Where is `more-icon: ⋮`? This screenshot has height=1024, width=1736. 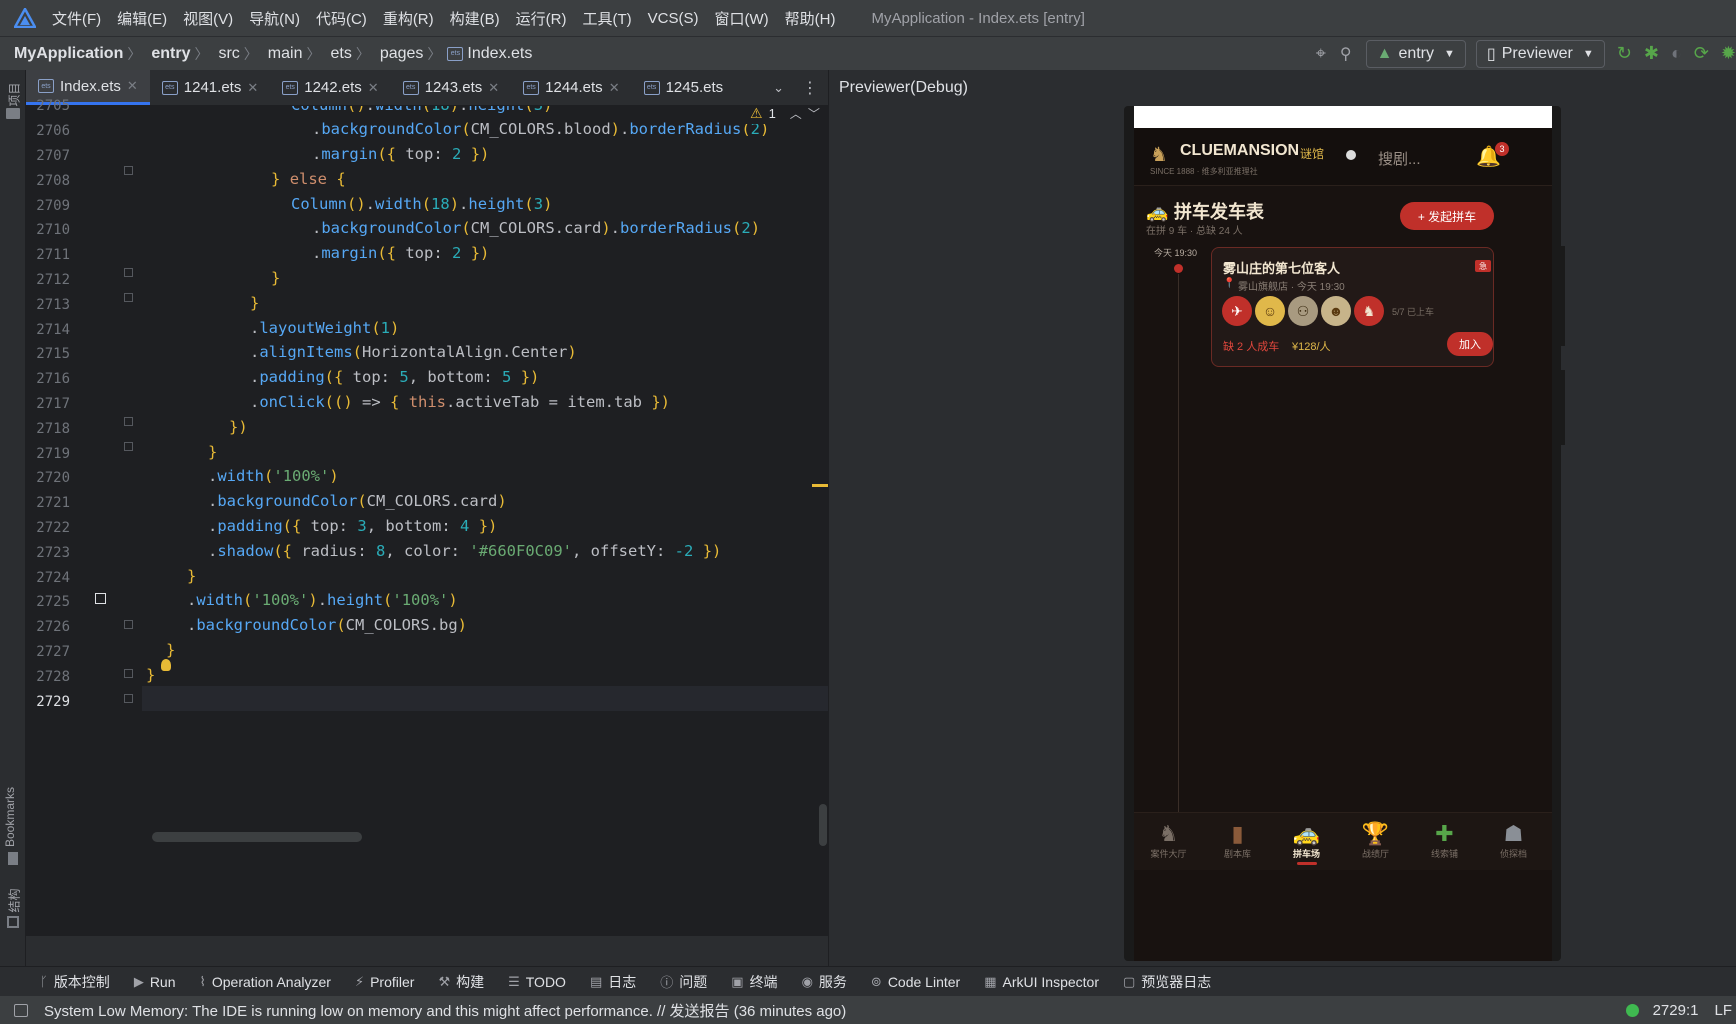 more-icon: ⋮ is located at coordinates (810, 87).